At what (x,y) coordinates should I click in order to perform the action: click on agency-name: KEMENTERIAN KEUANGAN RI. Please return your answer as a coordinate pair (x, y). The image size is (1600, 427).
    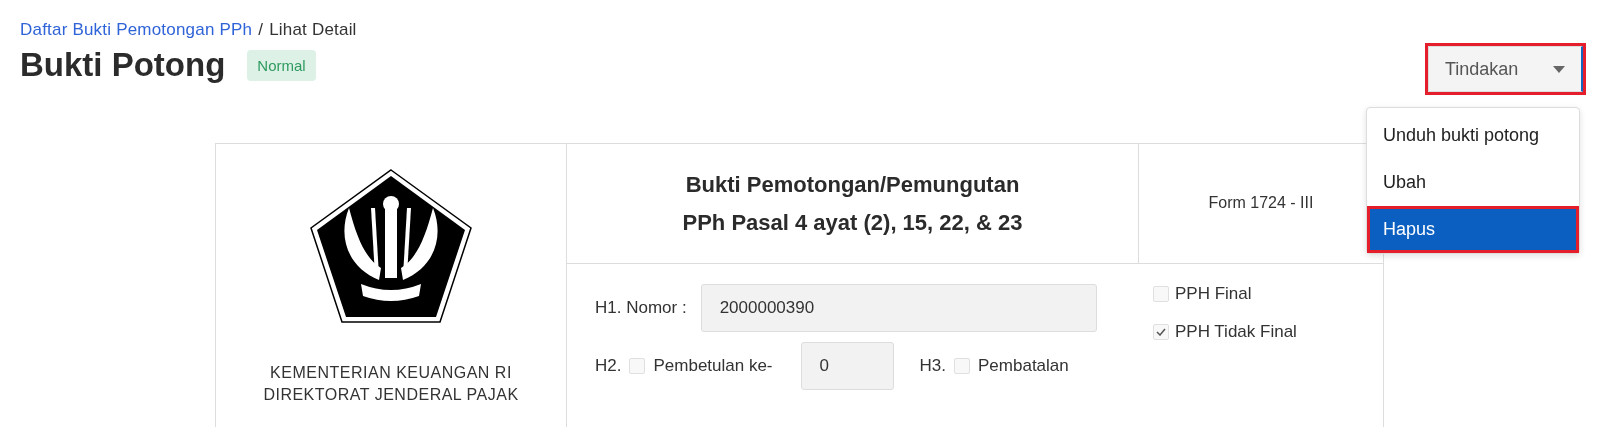
    Looking at the image, I should click on (391, 373).